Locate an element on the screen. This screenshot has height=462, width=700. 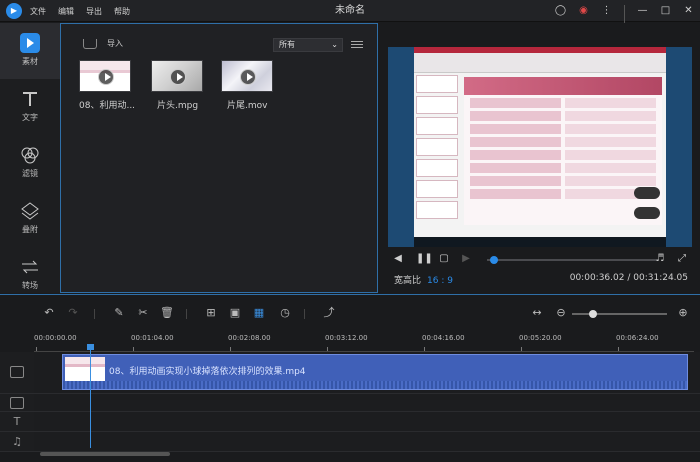
playback-controls: ◀ ❚❚ ▢ ▶ ♬ ⤢ is located at coordinates (542, 260).